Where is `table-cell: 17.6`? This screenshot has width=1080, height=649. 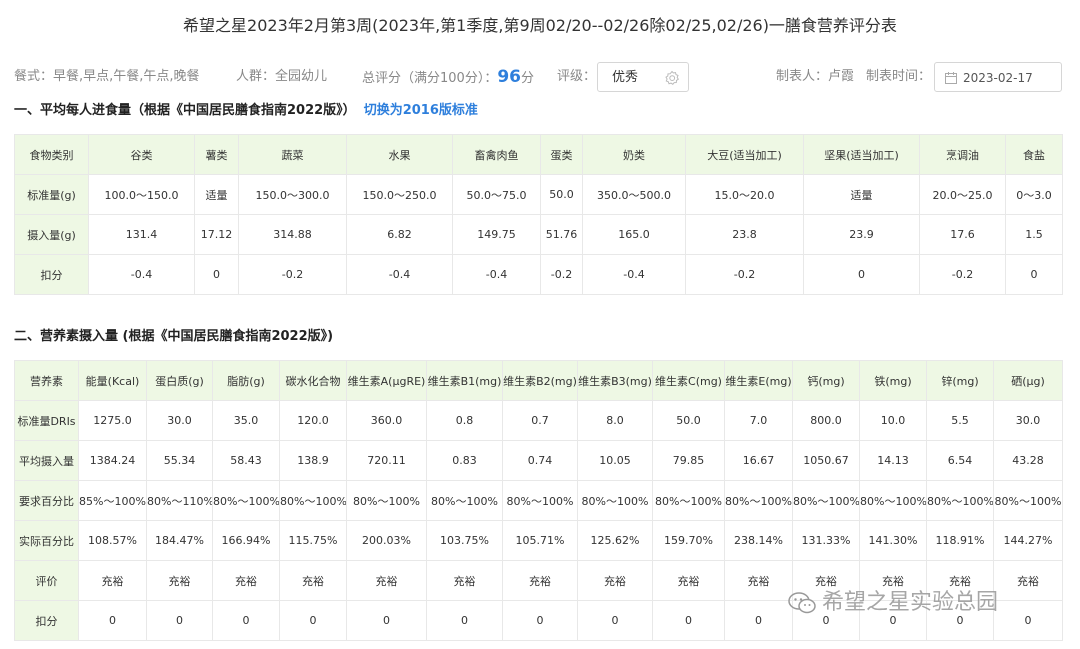 table-cell: 17.6 is located at coordinates (962, 234).